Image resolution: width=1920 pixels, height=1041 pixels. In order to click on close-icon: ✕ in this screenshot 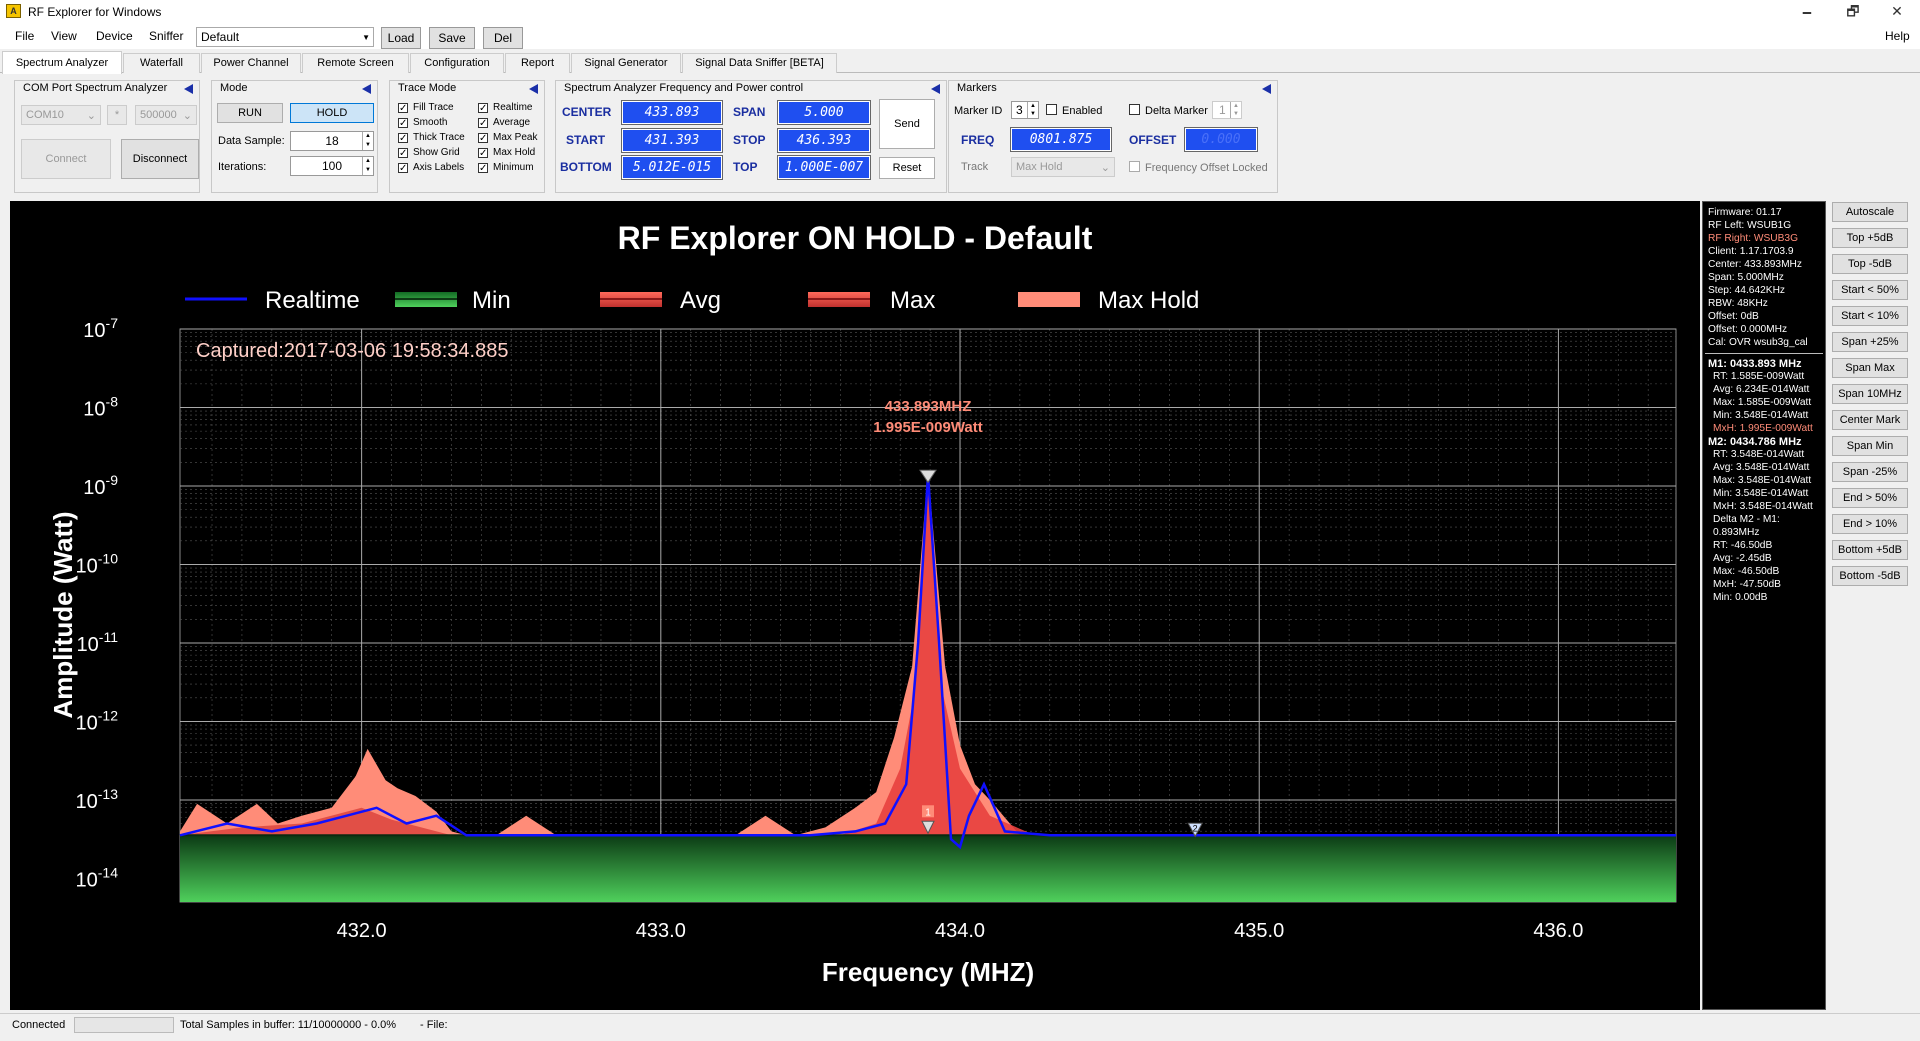, I will do `click(1897, 12)`.